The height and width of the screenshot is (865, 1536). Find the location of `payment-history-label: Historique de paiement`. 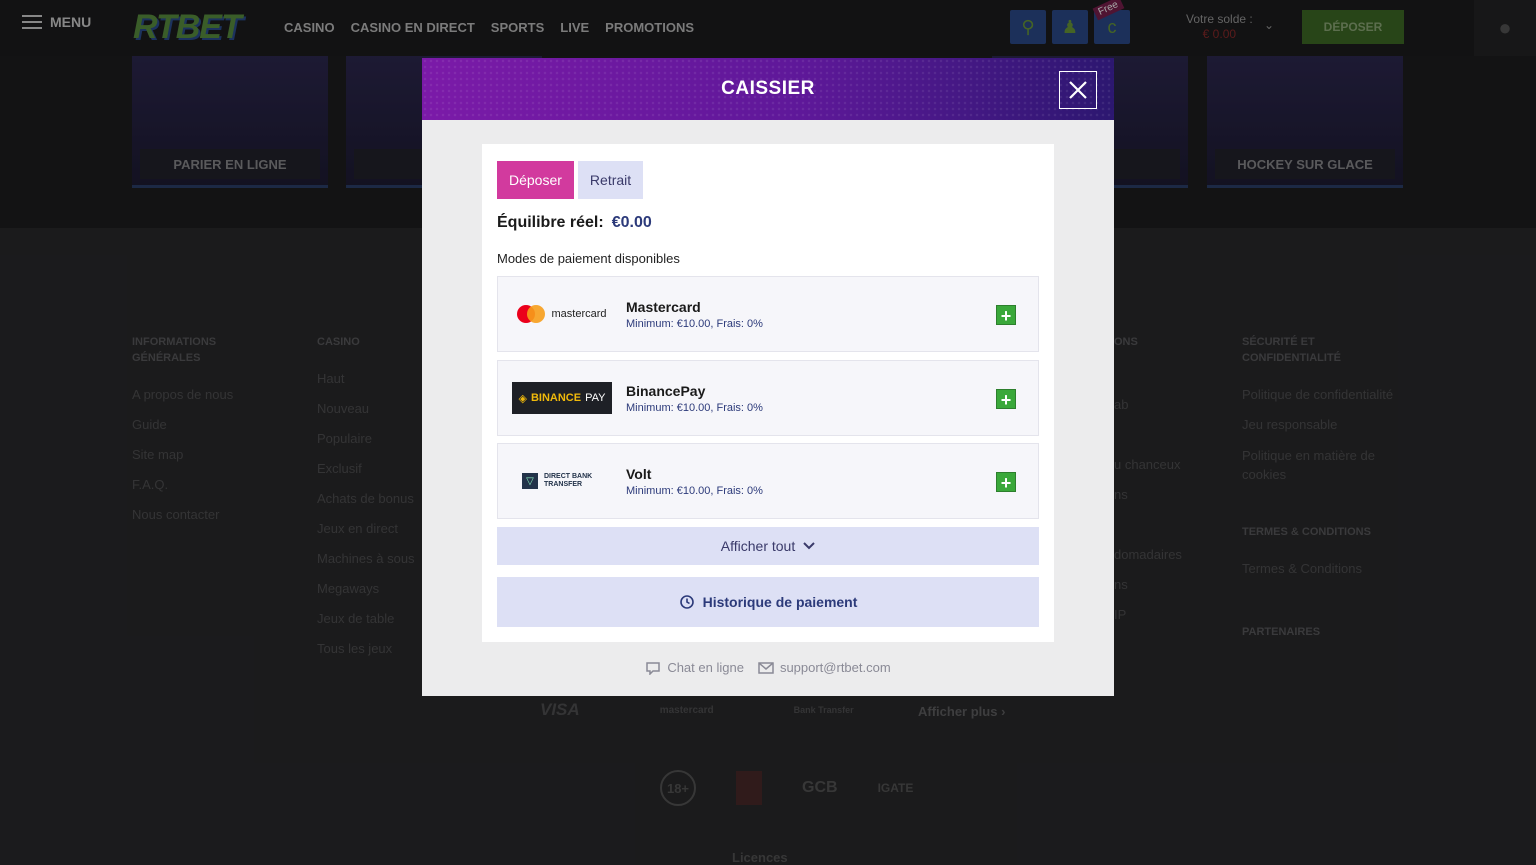

payment-history-label: Historique de paiement is located at coordinates (780, 602).